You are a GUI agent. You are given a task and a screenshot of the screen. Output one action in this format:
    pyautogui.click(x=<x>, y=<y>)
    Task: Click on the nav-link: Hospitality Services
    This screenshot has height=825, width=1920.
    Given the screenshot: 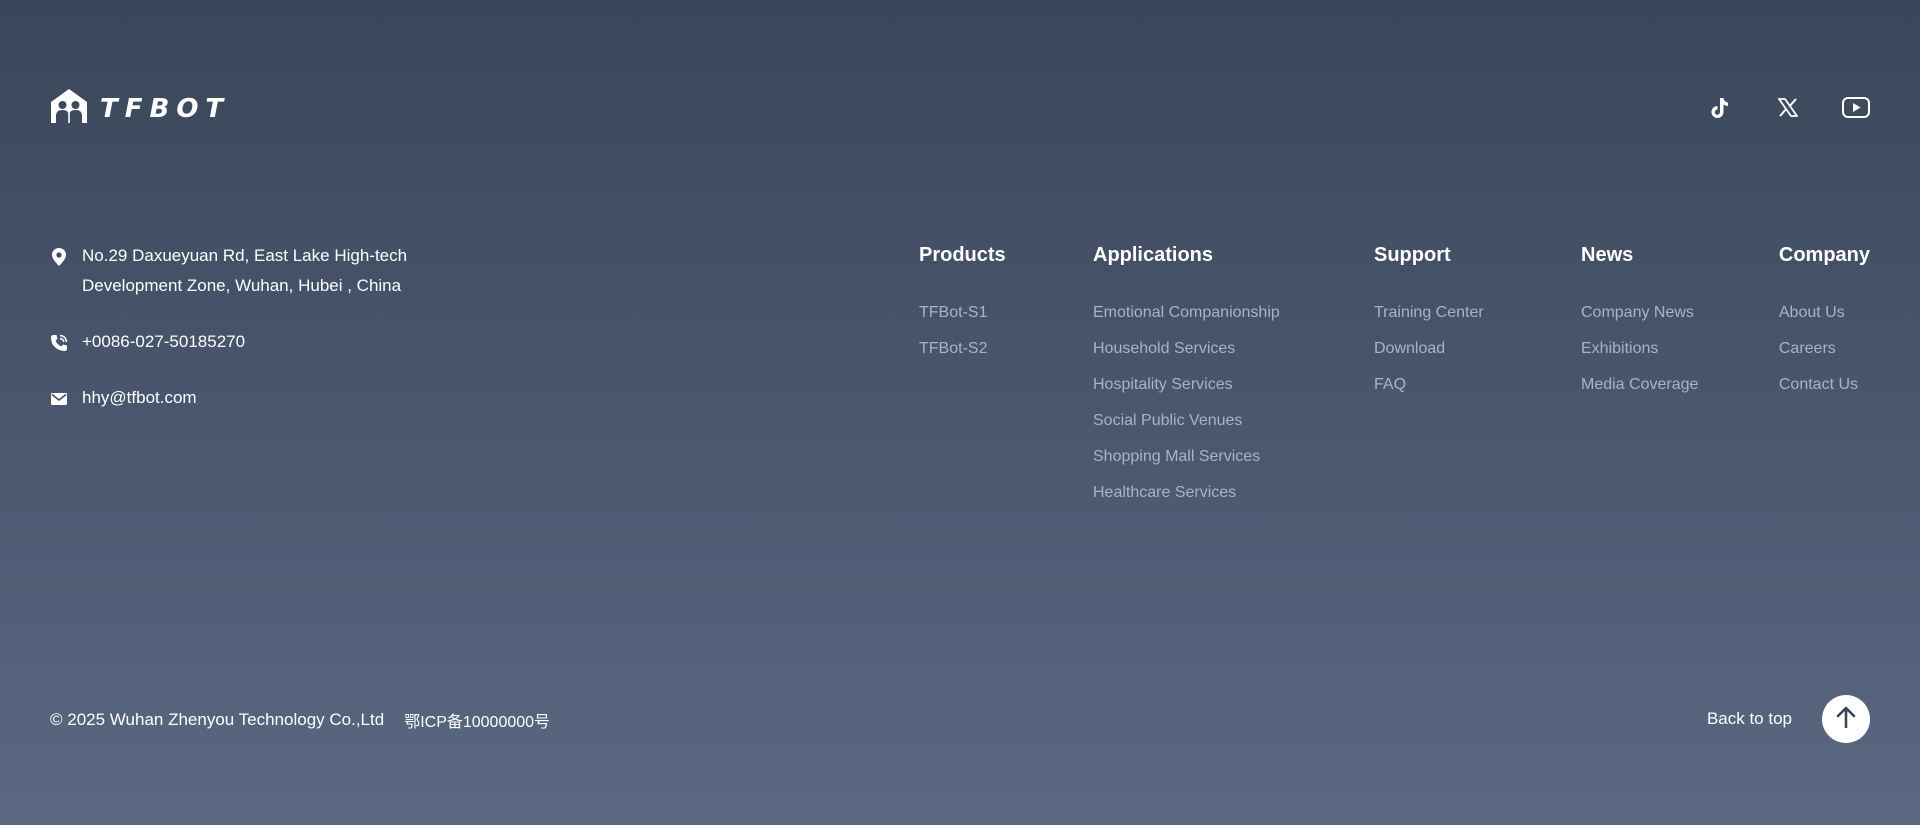 What is the action you would take?
    pyautogui.click(x=1186, y=385)
    